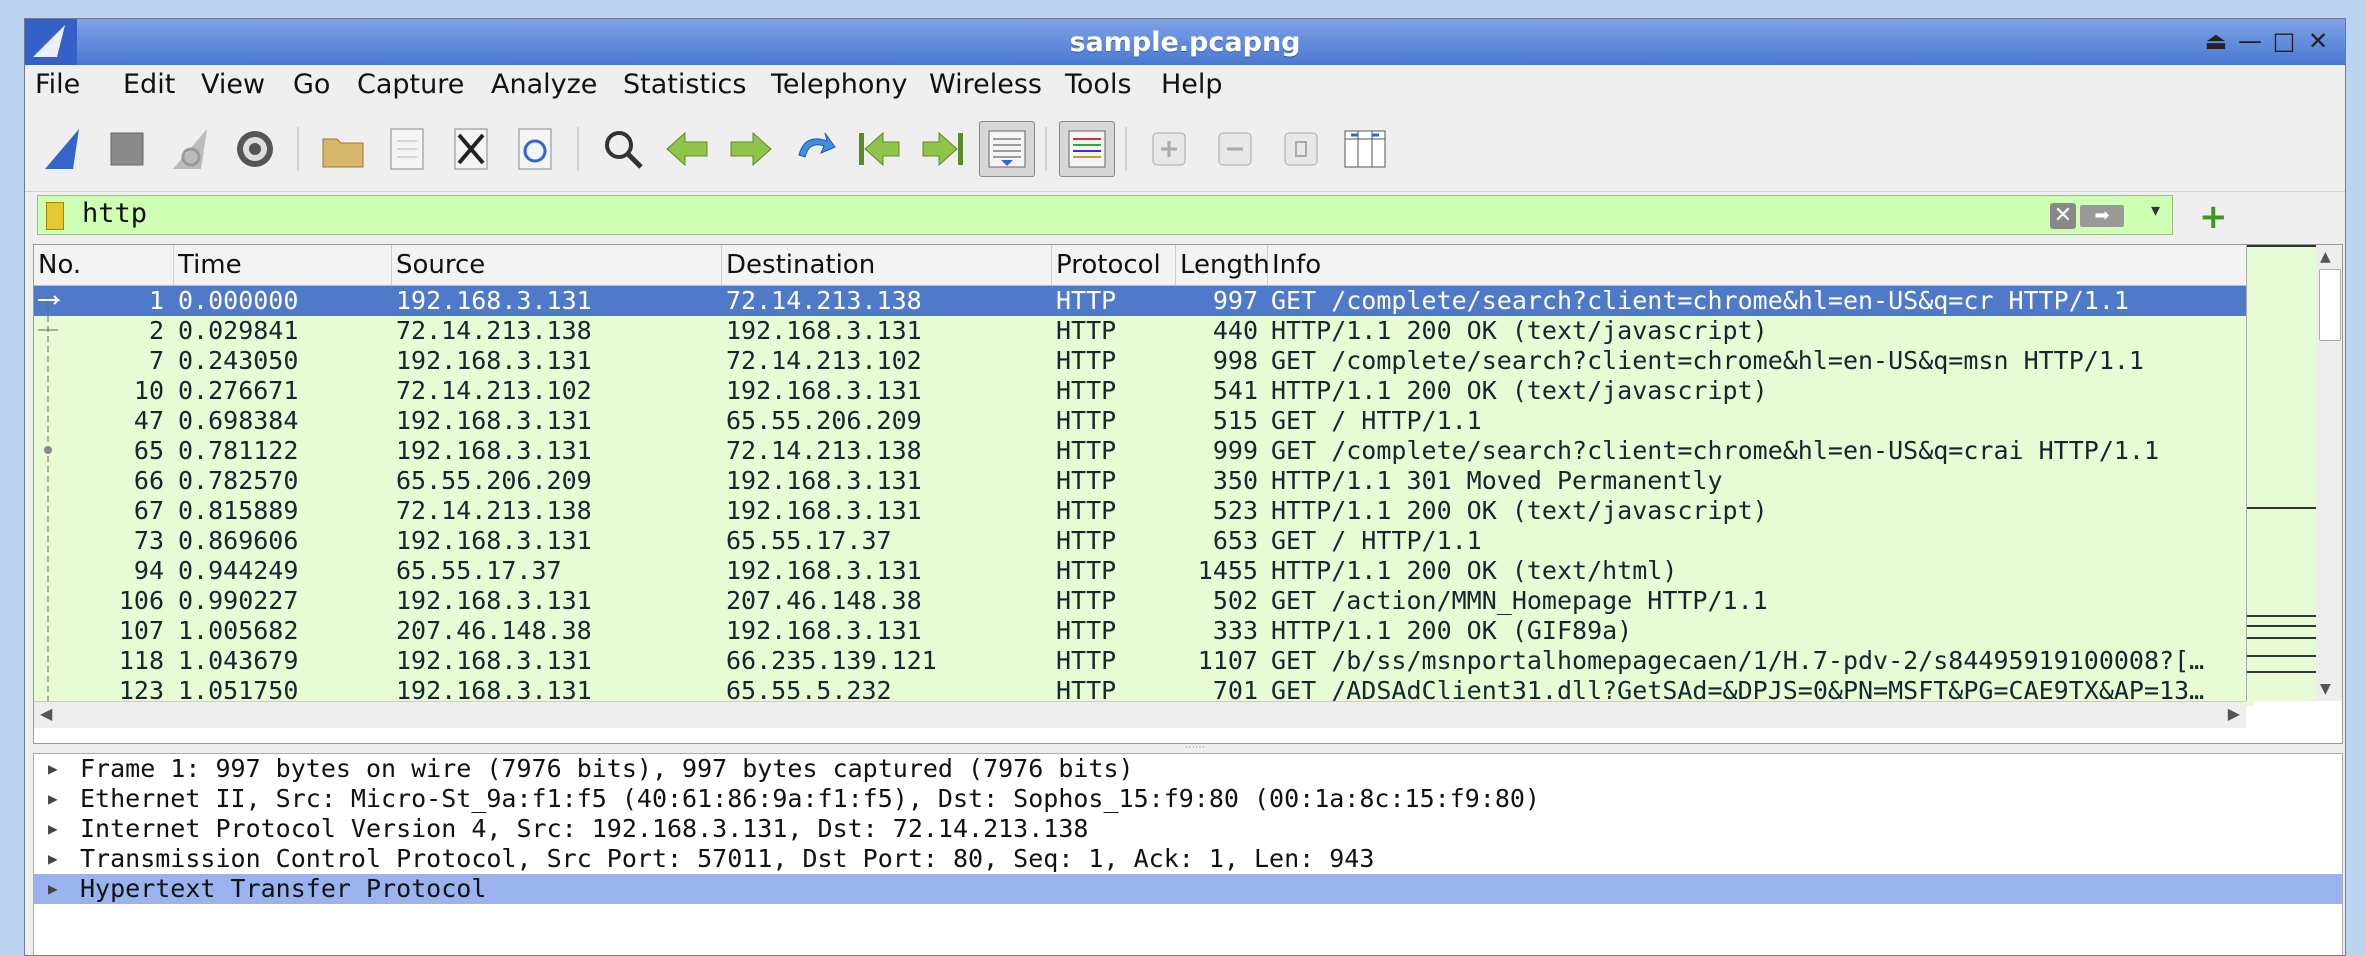  Describe the element at coordinates (238, 540) in the screenshot. I see `packet-time: 0.869606` at that location.